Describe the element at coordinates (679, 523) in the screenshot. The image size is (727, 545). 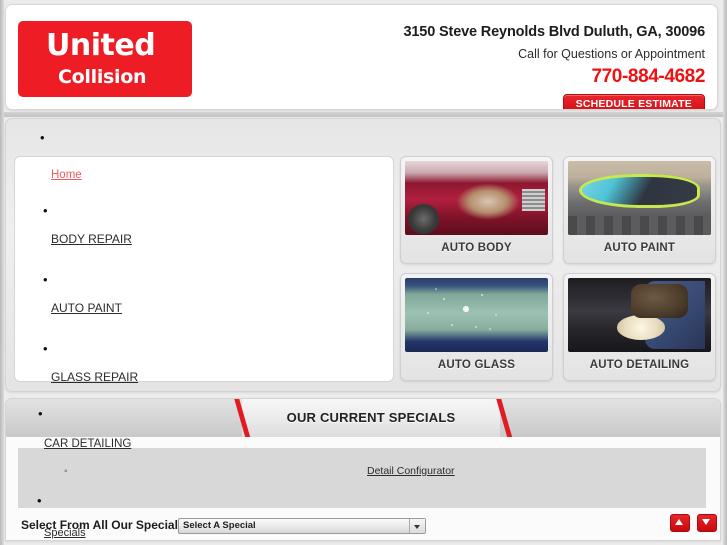
I see `scroll-up-button` at that location.